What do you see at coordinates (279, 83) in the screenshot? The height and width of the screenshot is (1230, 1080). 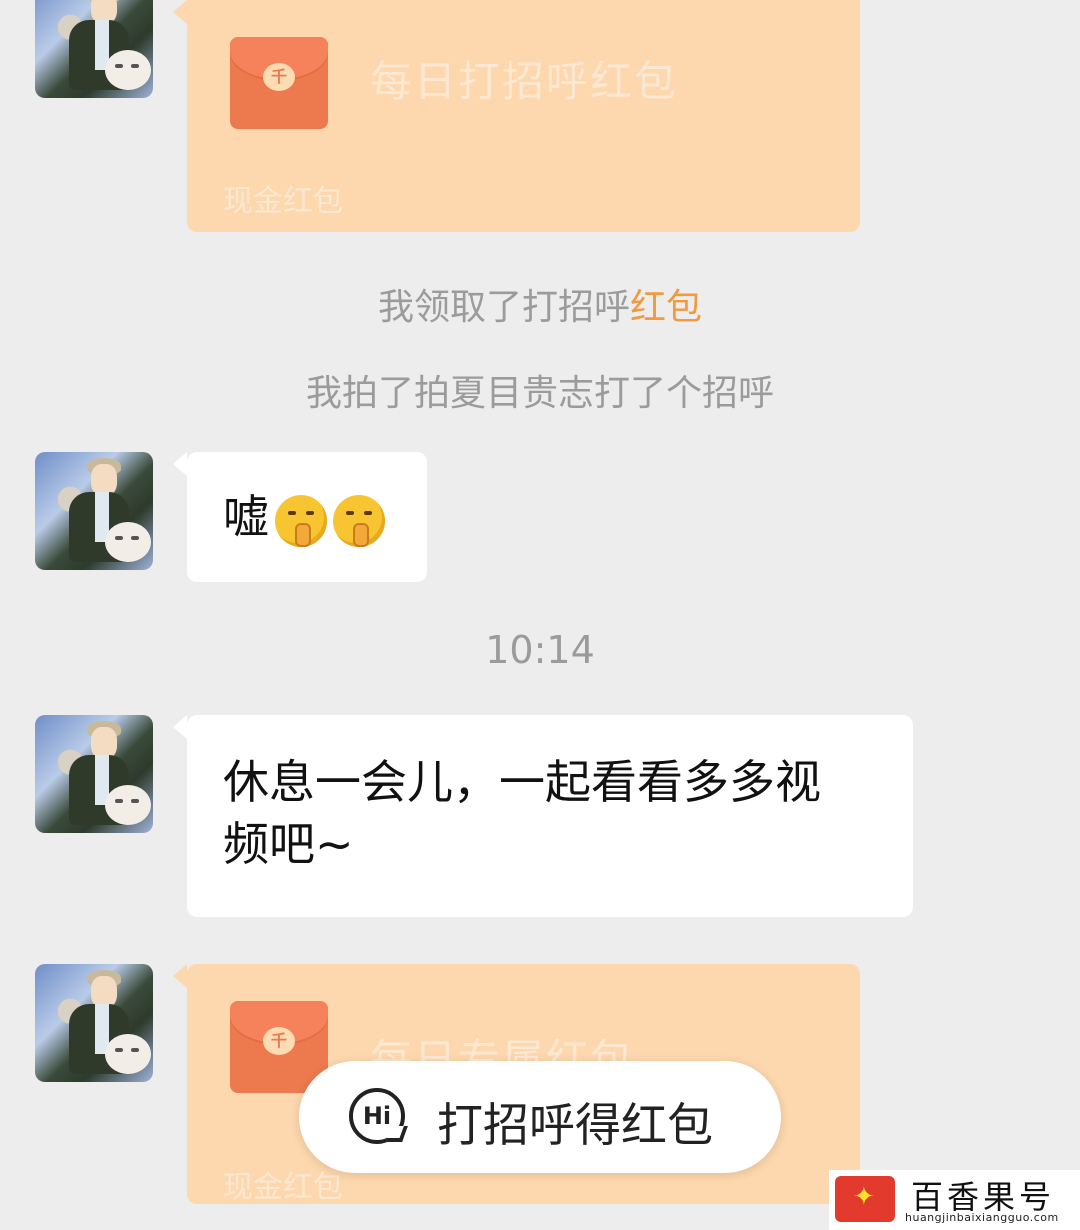 I see `red-envelope-icon: 千` at bounding box center [279, 83].